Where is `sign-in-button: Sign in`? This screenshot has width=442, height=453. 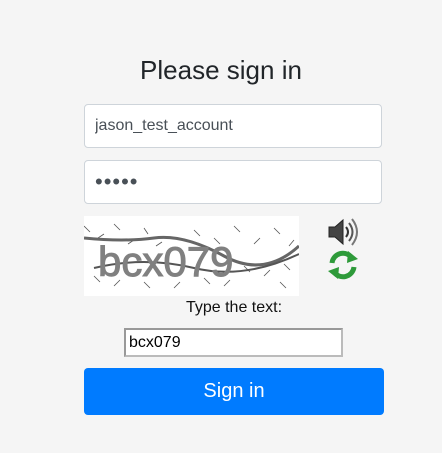 sign-in-button: Sign in is located at coordinates (234, 391).